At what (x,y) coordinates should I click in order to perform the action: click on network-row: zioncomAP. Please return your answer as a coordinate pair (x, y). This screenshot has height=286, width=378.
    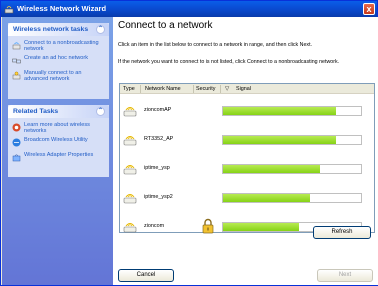
    Looking at the image, I should click on (247, 111).